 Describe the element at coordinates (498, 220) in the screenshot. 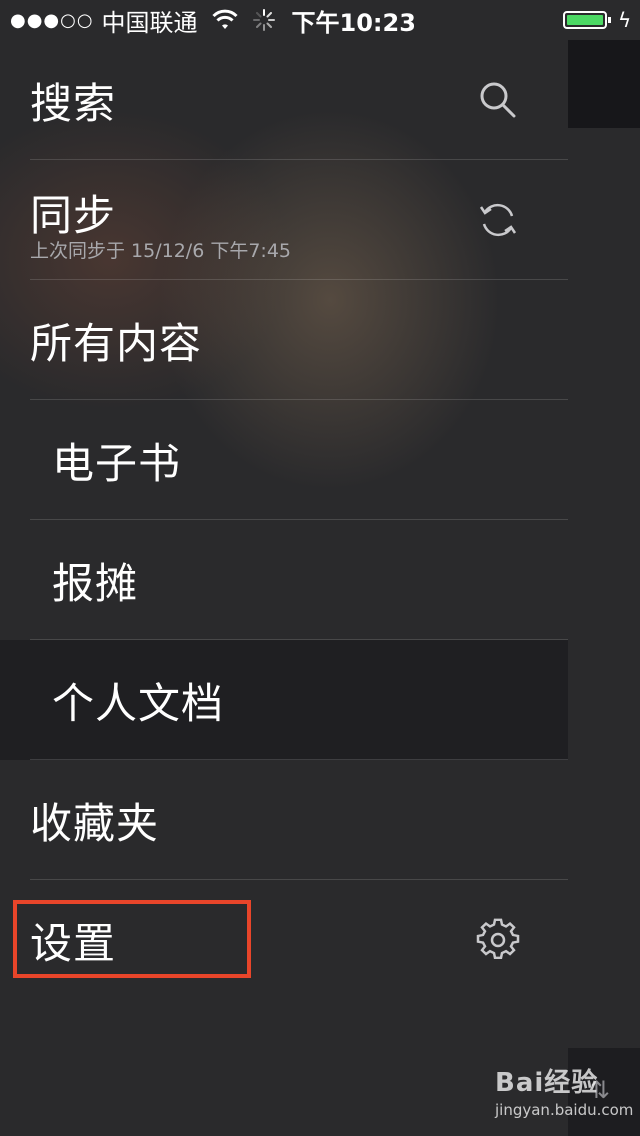

I see `sync-icon` at that location.